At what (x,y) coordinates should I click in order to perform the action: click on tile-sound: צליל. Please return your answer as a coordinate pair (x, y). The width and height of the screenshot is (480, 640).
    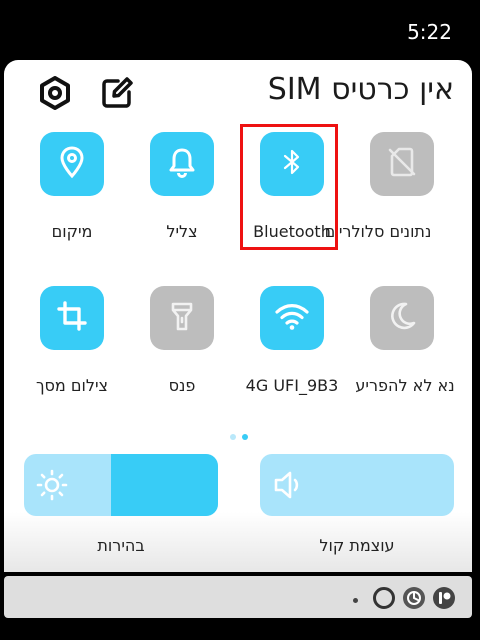
    Looking at the image, I should click on (181, 192).